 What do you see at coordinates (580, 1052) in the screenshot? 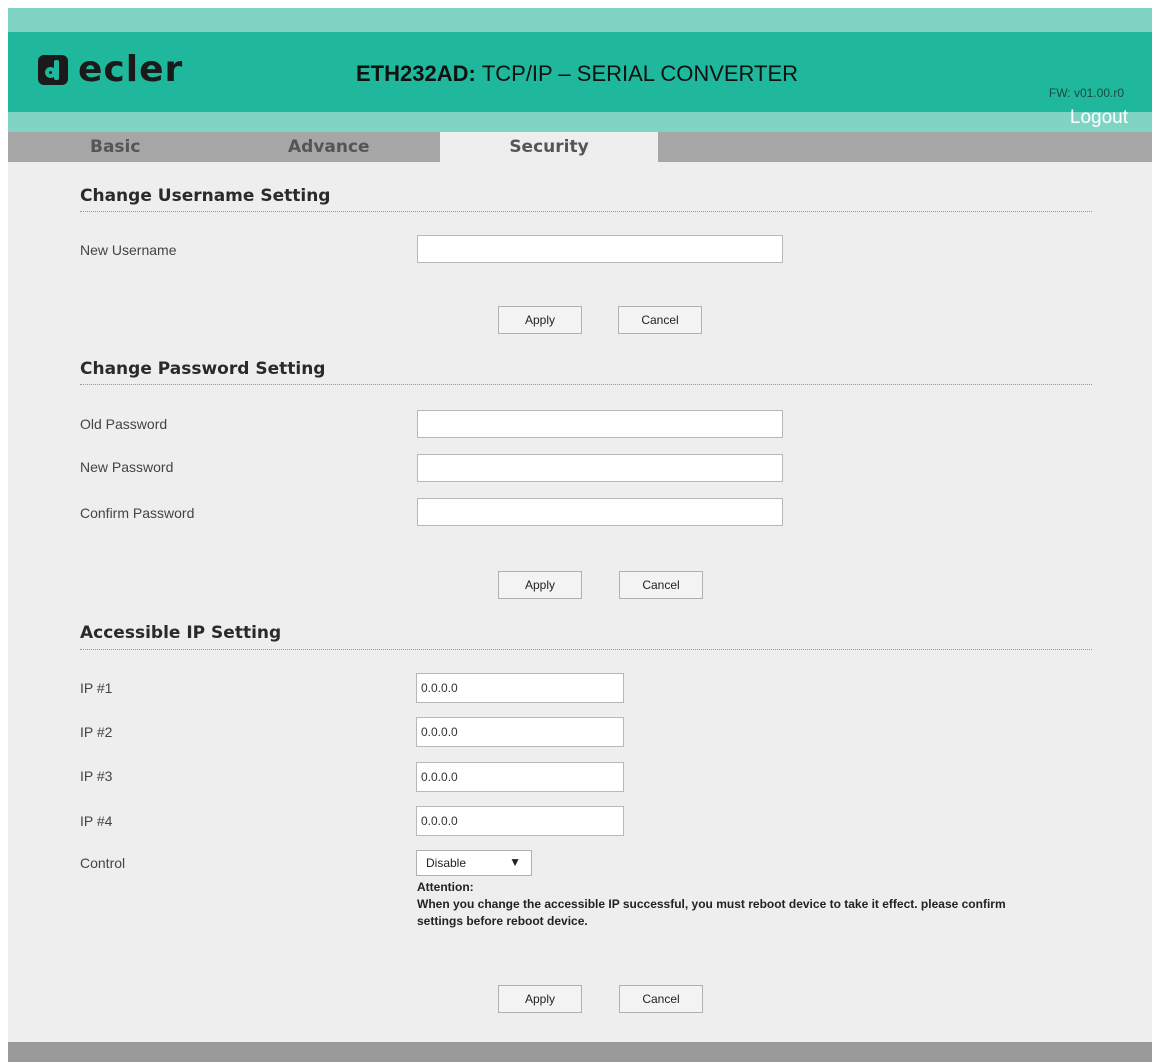
I see `footer-bar` at bounding box center [580, 1052].